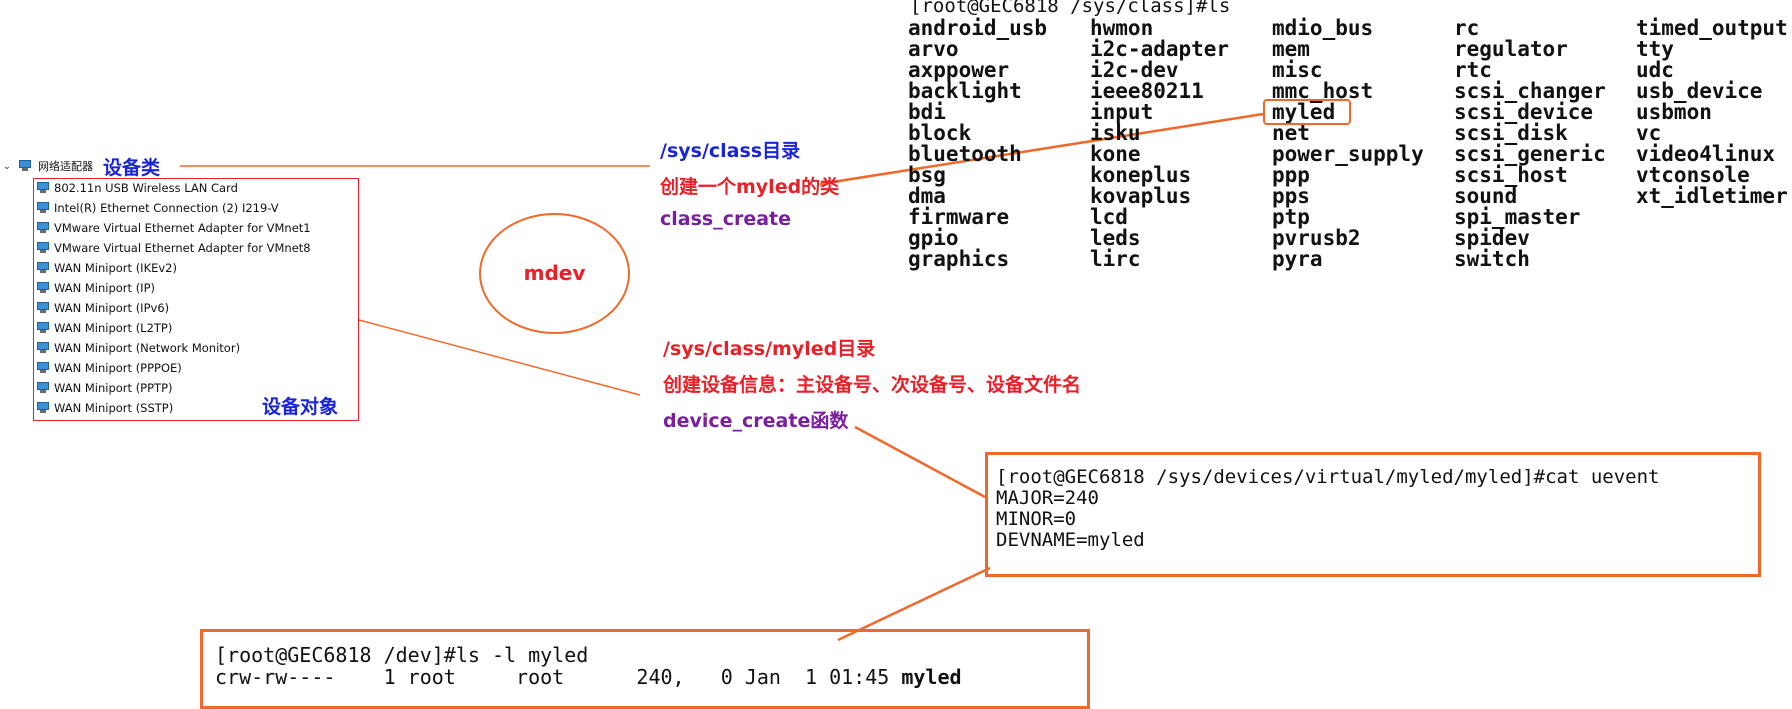 Image resolution: width=1792 pixels, height=709 pixels. I want to click on list-item: WAN Miniport (IKEv2), so click(173, 268).